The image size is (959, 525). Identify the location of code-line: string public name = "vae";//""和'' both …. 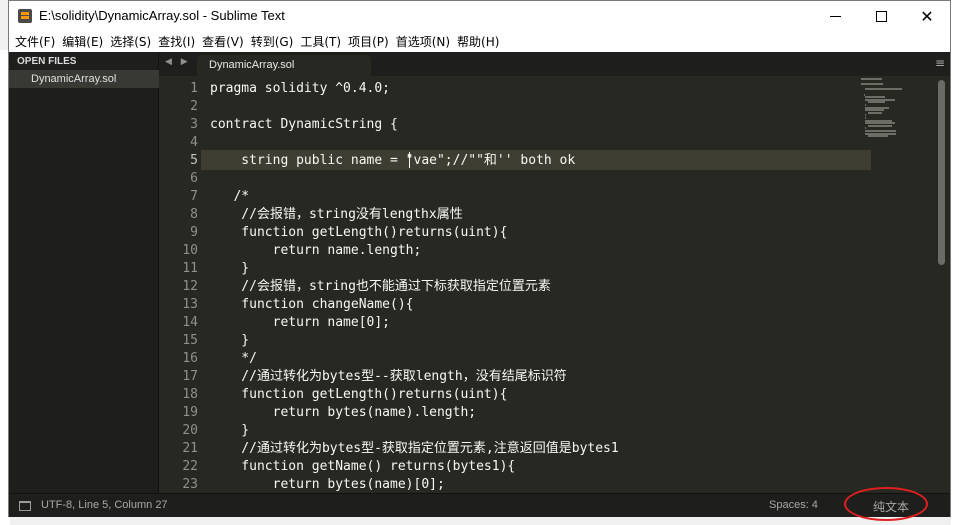
(393, 160).